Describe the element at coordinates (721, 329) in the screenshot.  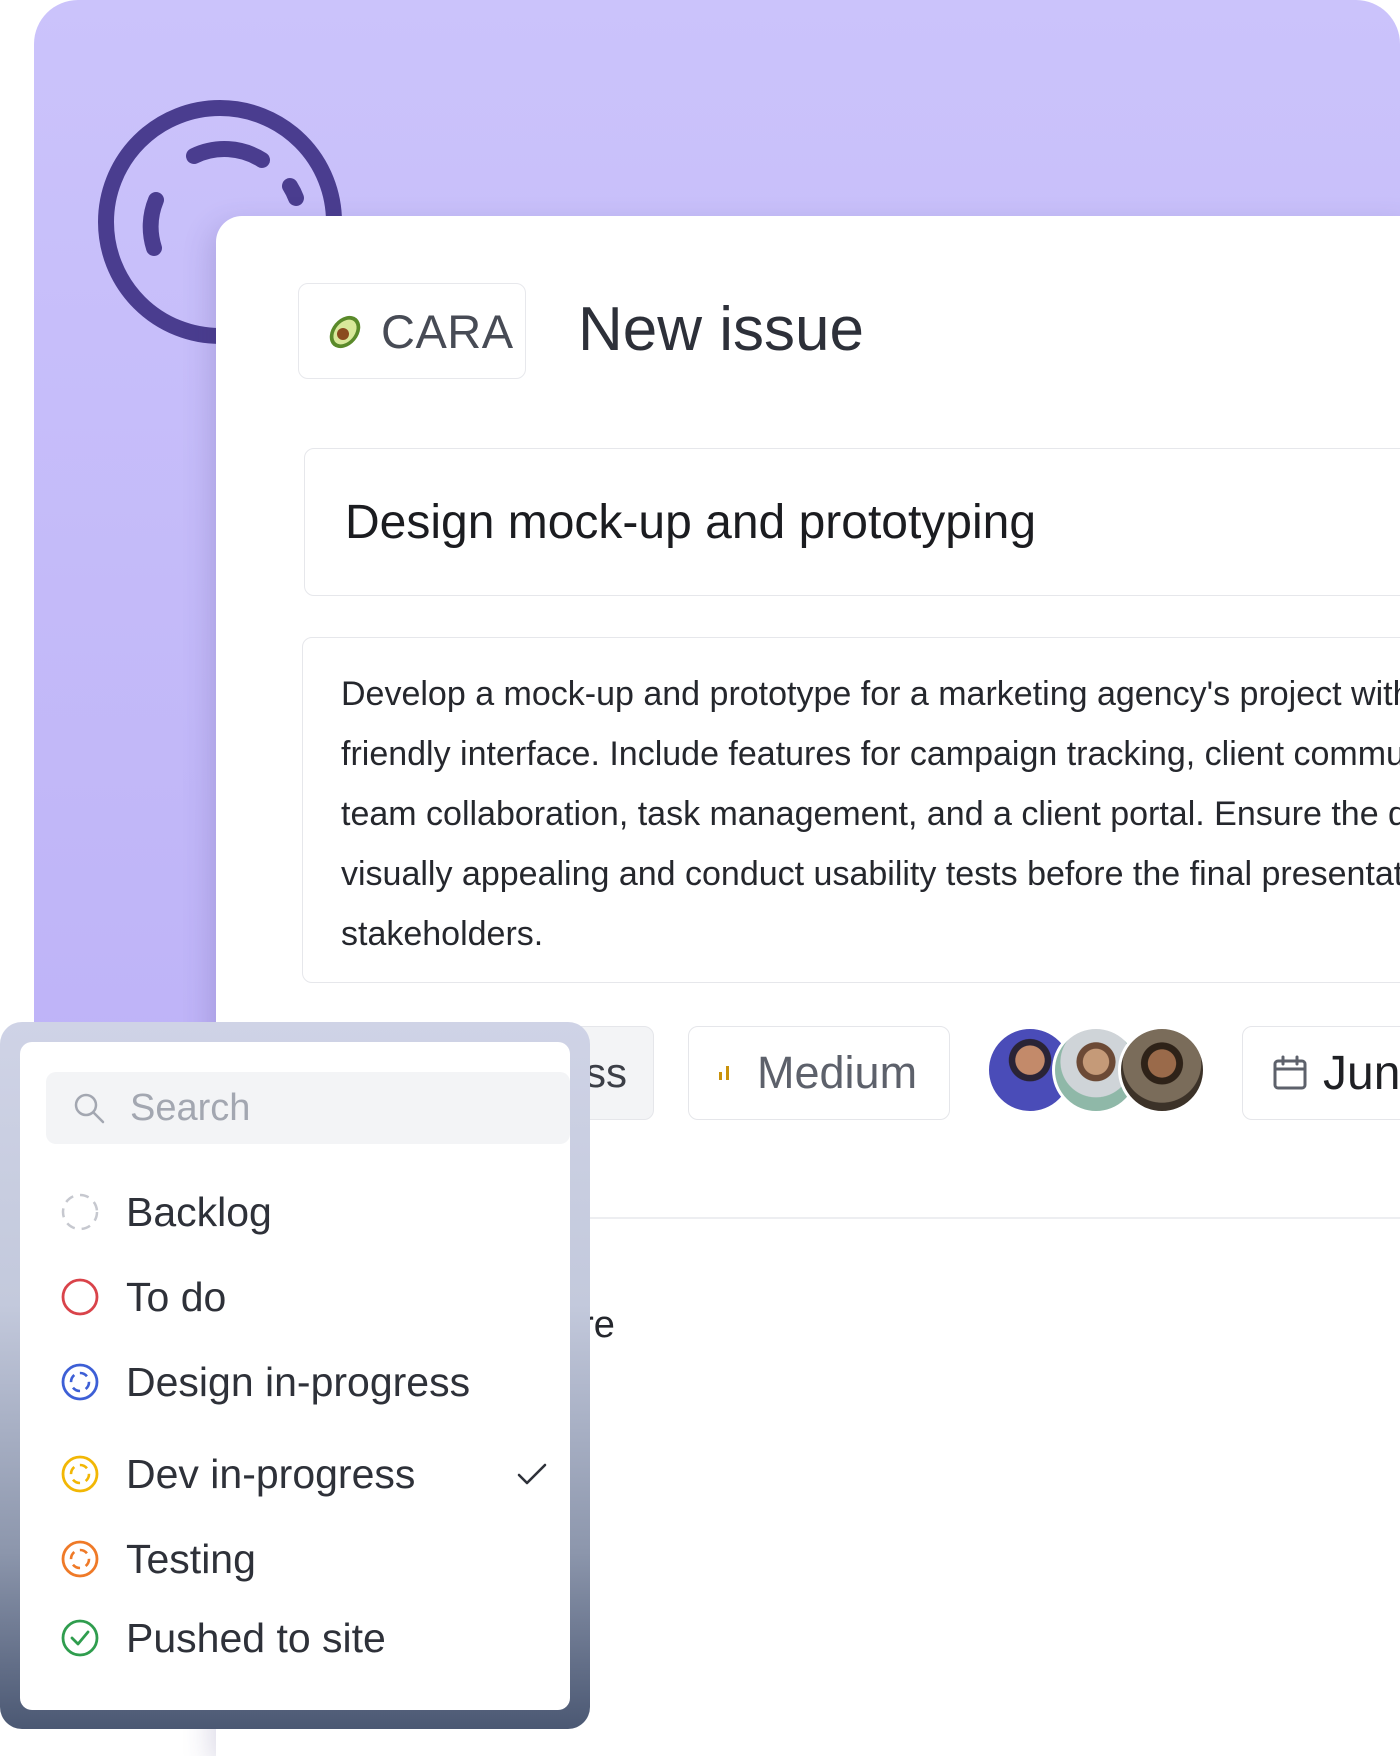
I see `page-title: New issue` at that location.